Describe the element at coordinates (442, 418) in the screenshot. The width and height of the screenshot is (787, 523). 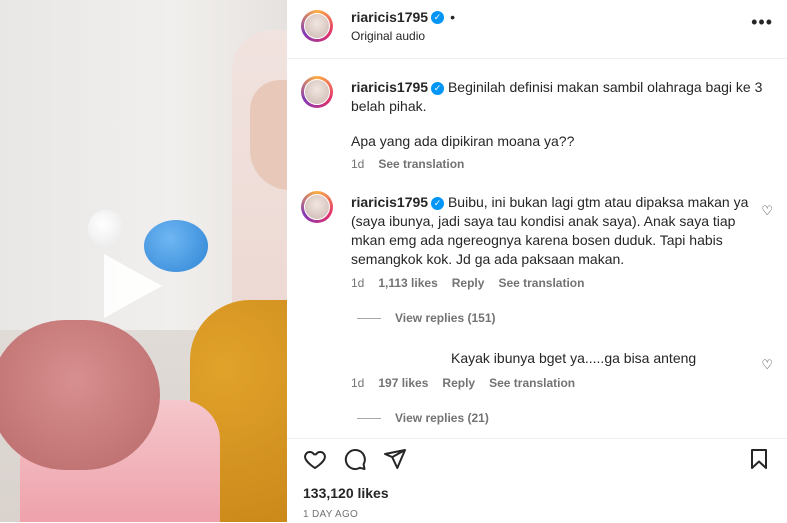
I see `view-replies-label: View replies (21)` at that location.